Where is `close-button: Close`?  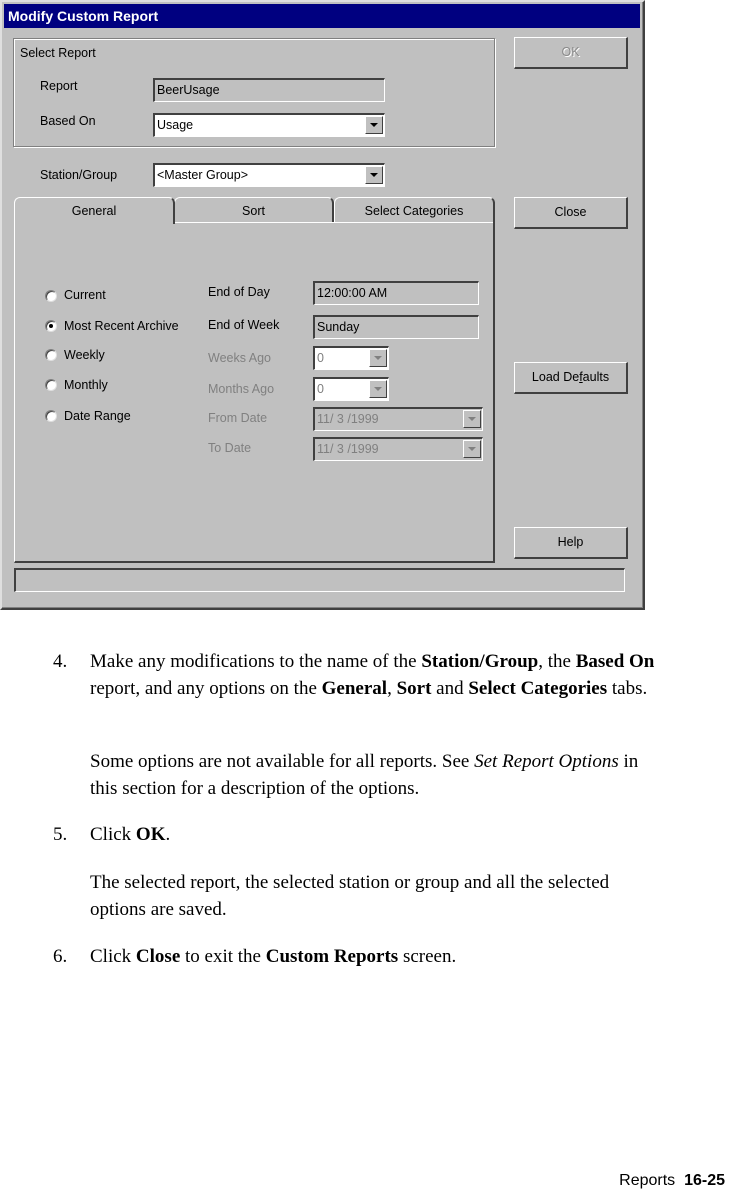 close-button: Close is located at coordinates (571, 213).